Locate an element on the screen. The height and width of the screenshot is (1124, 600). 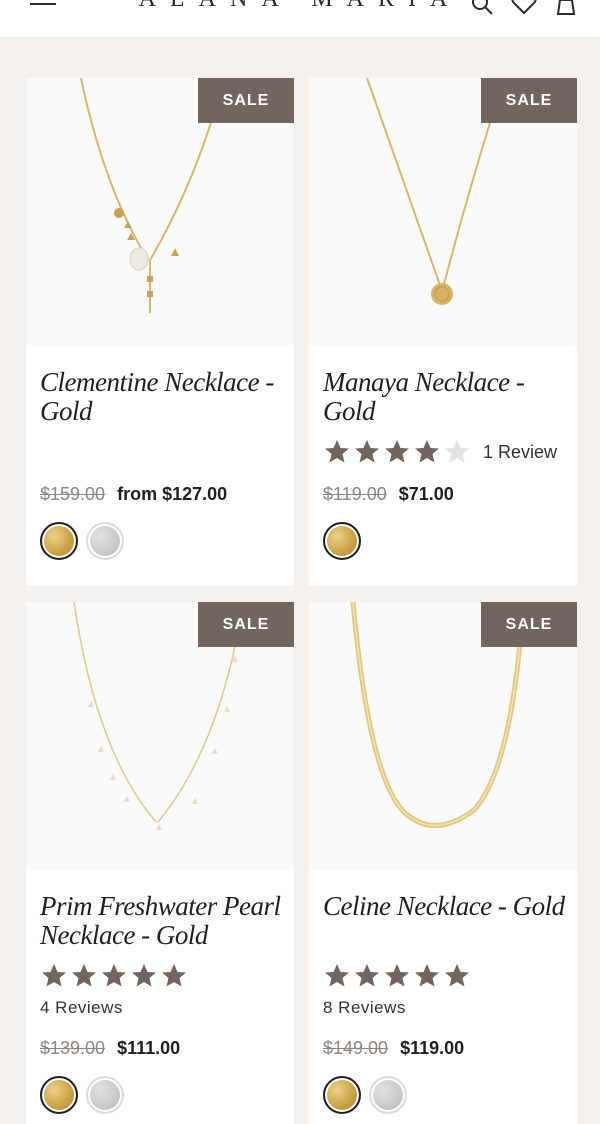
sale-price: $71.00 is located at coordinates (426, 494).